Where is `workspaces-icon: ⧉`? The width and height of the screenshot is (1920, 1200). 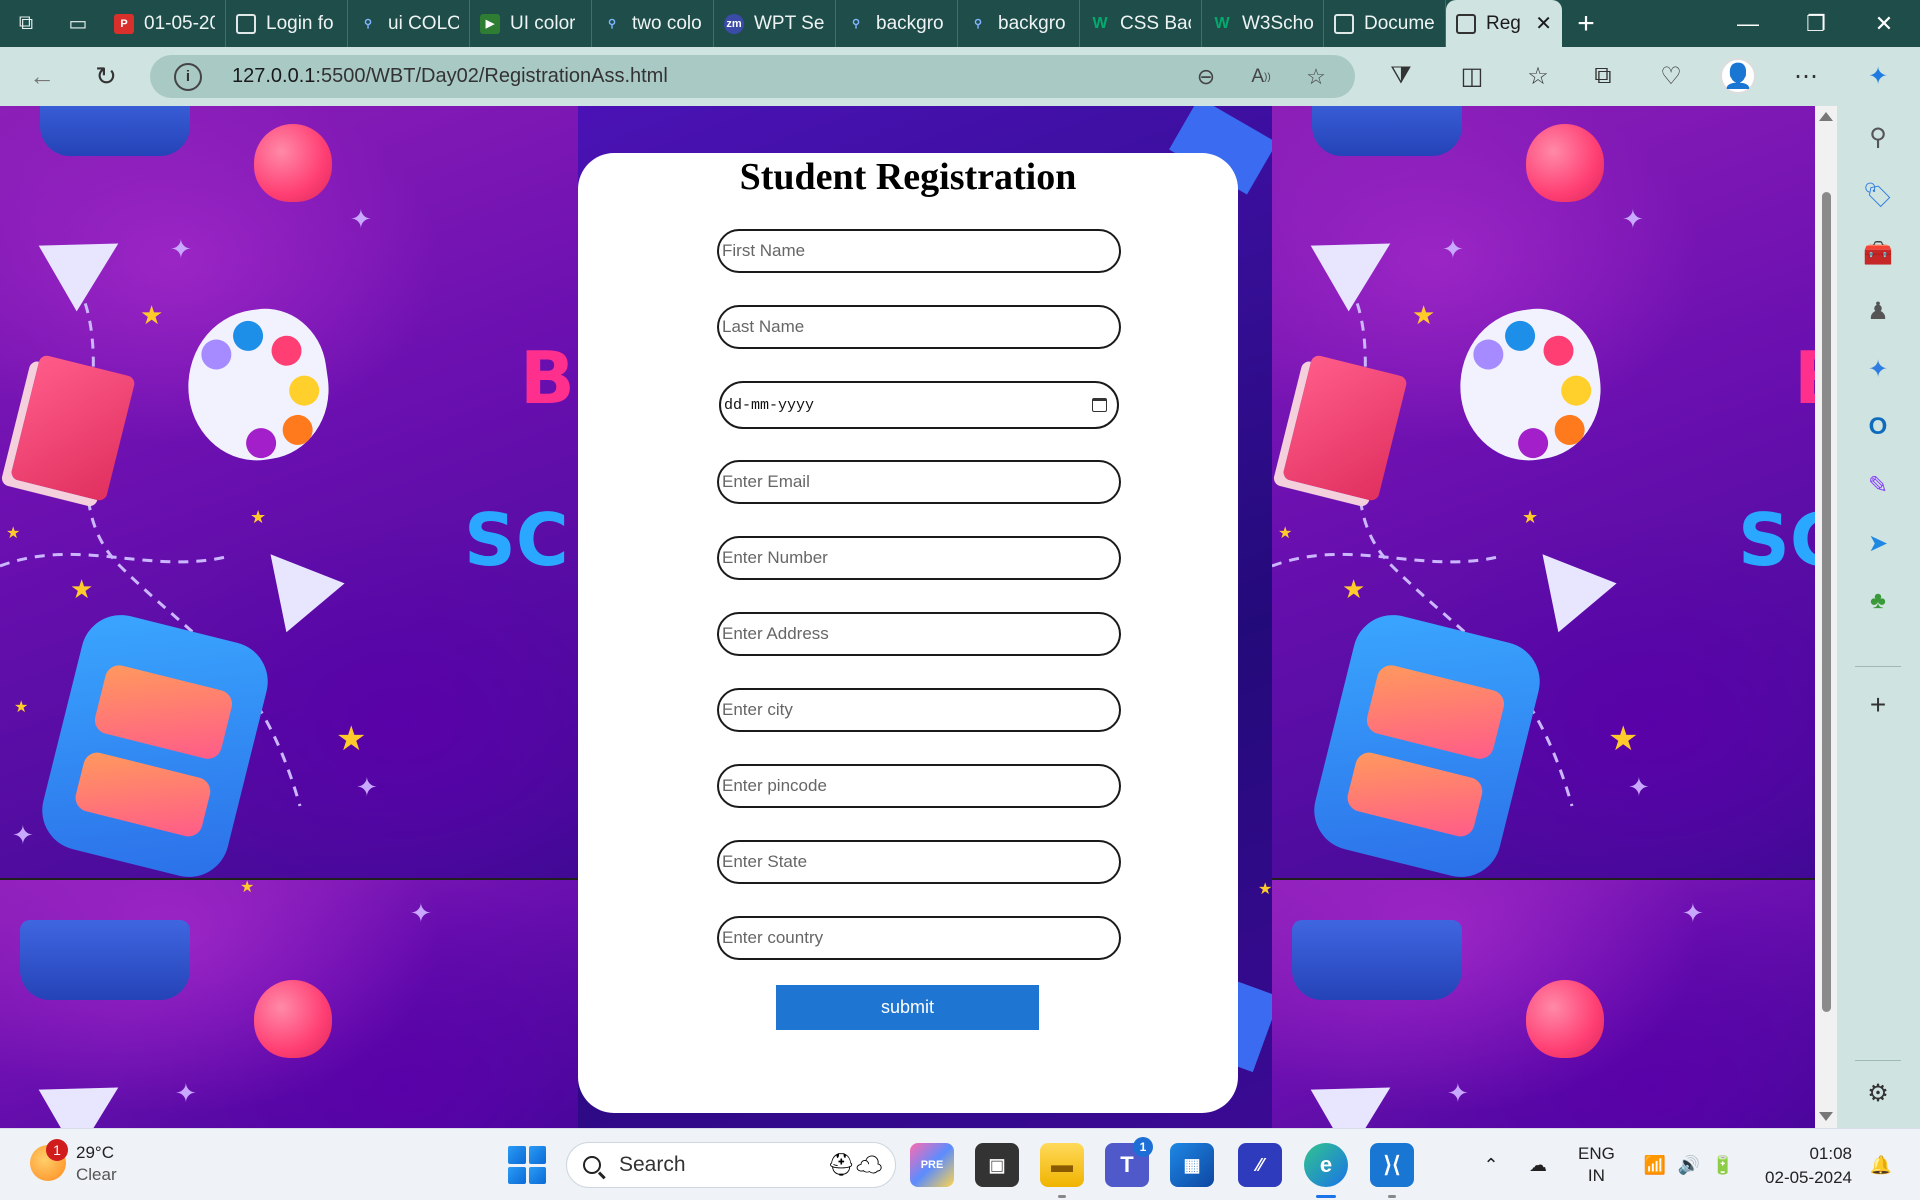
workspaces-icon: ⧉ is located at coordinates (26, 23).